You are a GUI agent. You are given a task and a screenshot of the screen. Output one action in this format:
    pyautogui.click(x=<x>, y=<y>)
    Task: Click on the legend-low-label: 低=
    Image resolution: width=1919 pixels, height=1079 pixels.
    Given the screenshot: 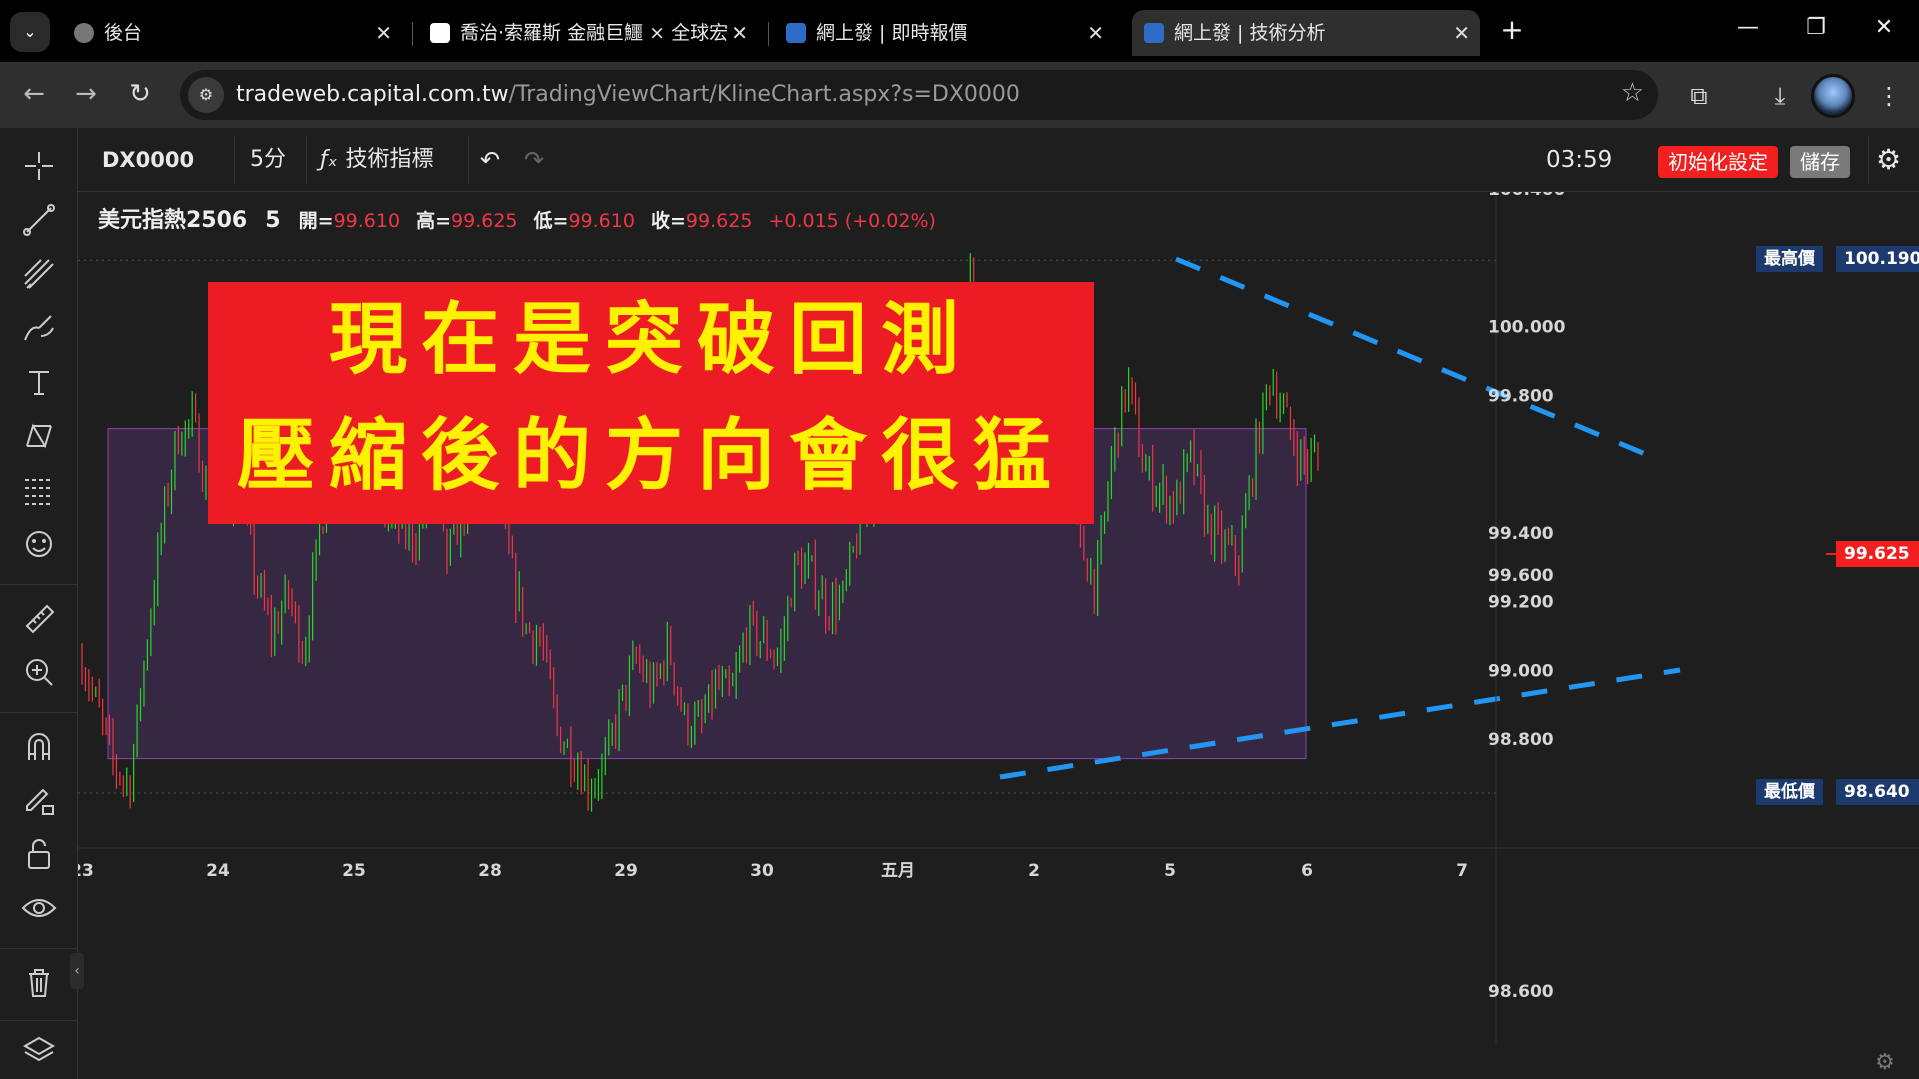 What is the action you would take?
    pyautogui.click(x=551, y=221)
    